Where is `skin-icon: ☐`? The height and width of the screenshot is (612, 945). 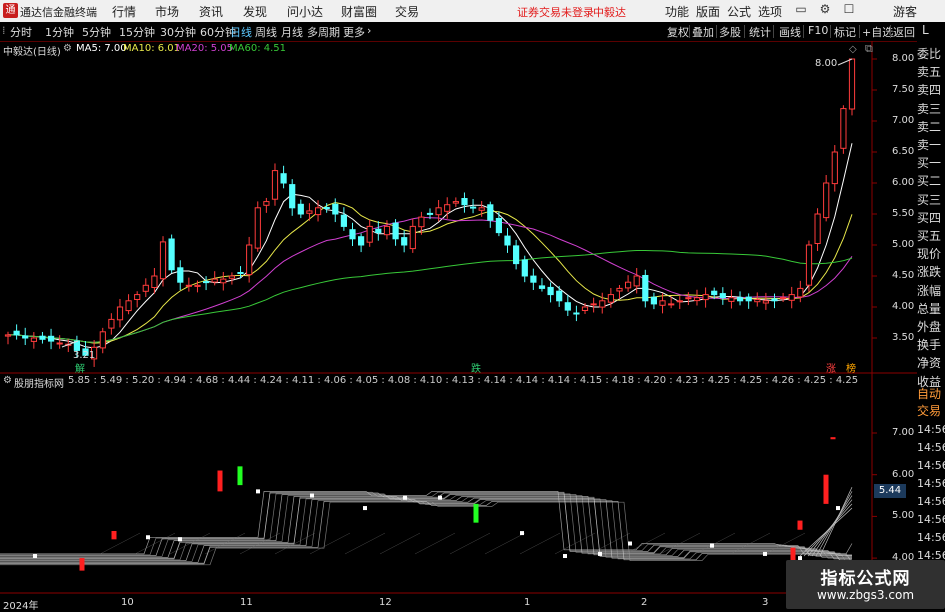 skin-icon: ☐ is located at coordinates (849, 9).